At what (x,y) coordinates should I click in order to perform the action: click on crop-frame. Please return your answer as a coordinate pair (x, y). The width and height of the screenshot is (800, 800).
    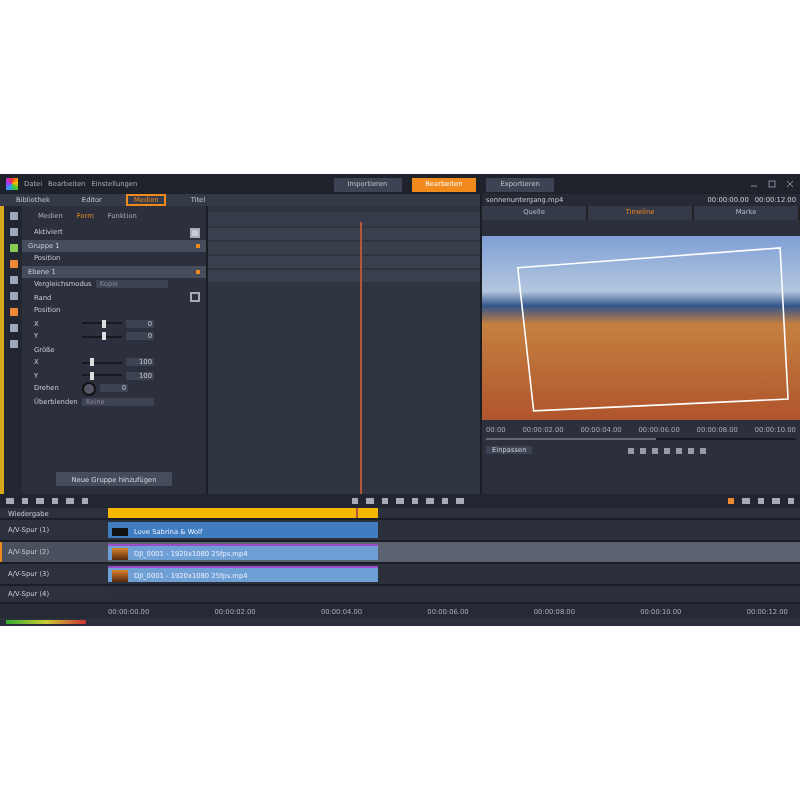
    Looking at the image, I should click on (652, 329).